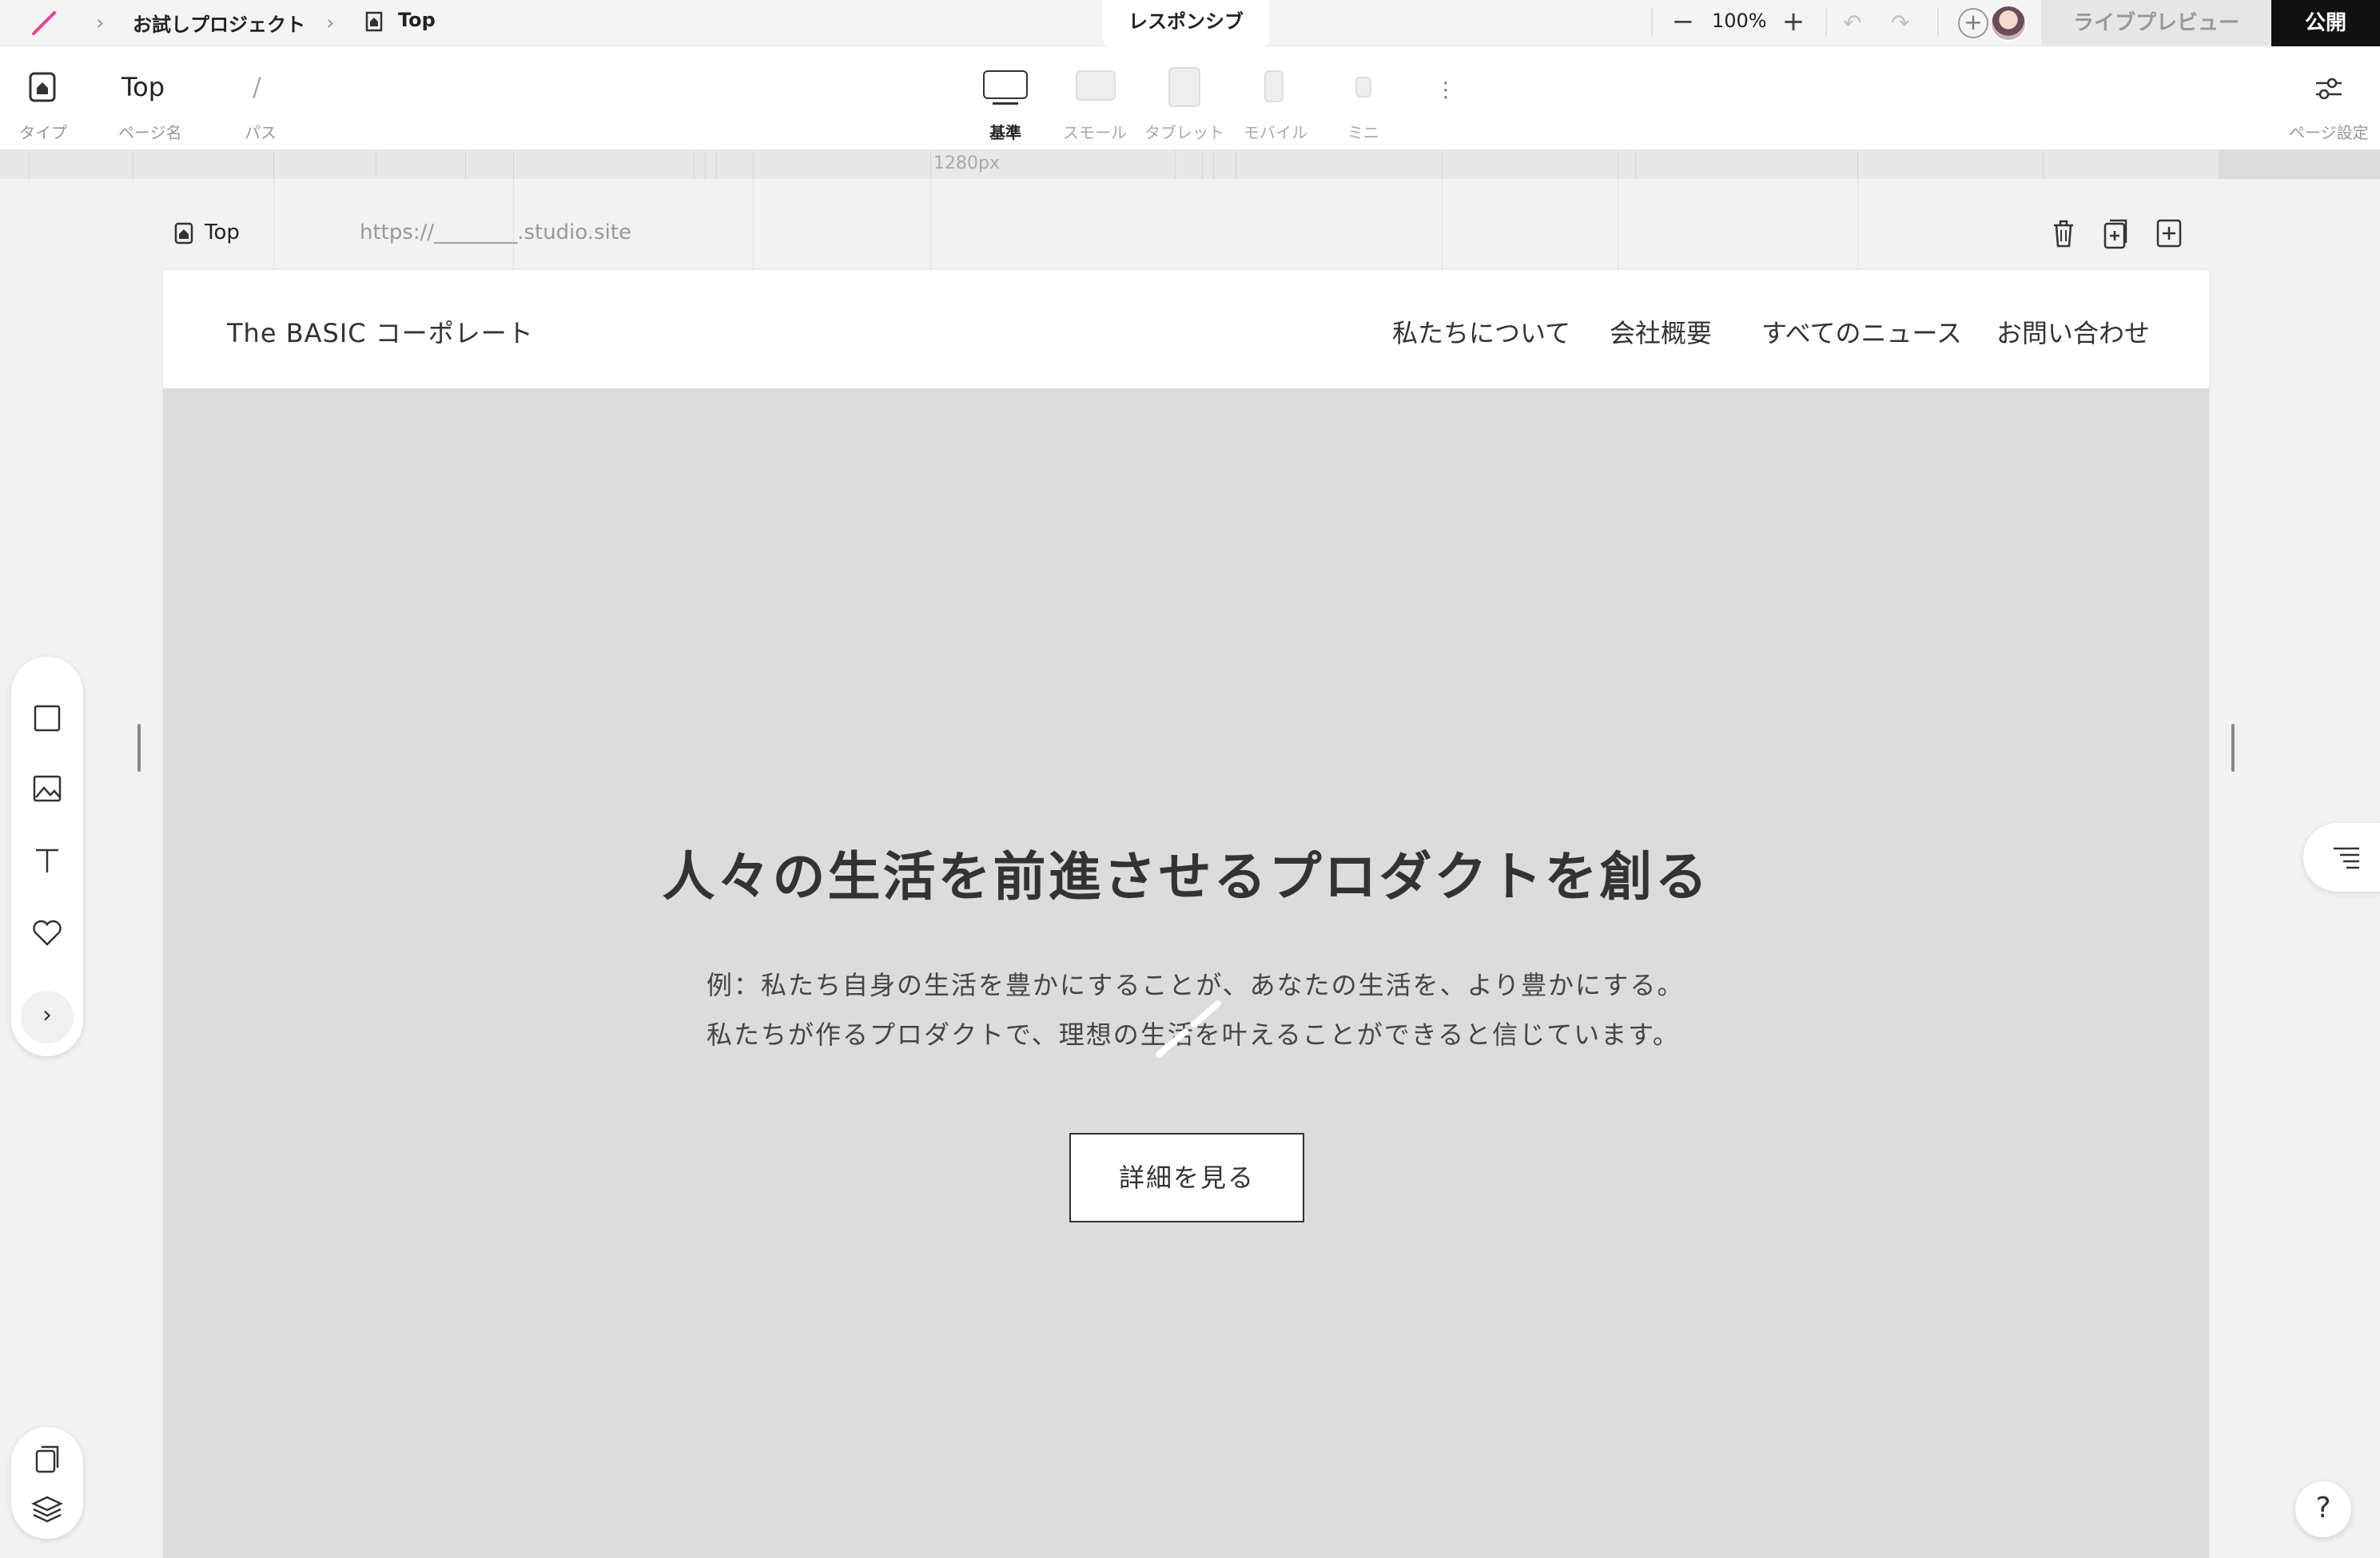 The height and width of the screenshot is (1558, 2380). I want to click on duplicate-page-icon, so click(2116, 233).